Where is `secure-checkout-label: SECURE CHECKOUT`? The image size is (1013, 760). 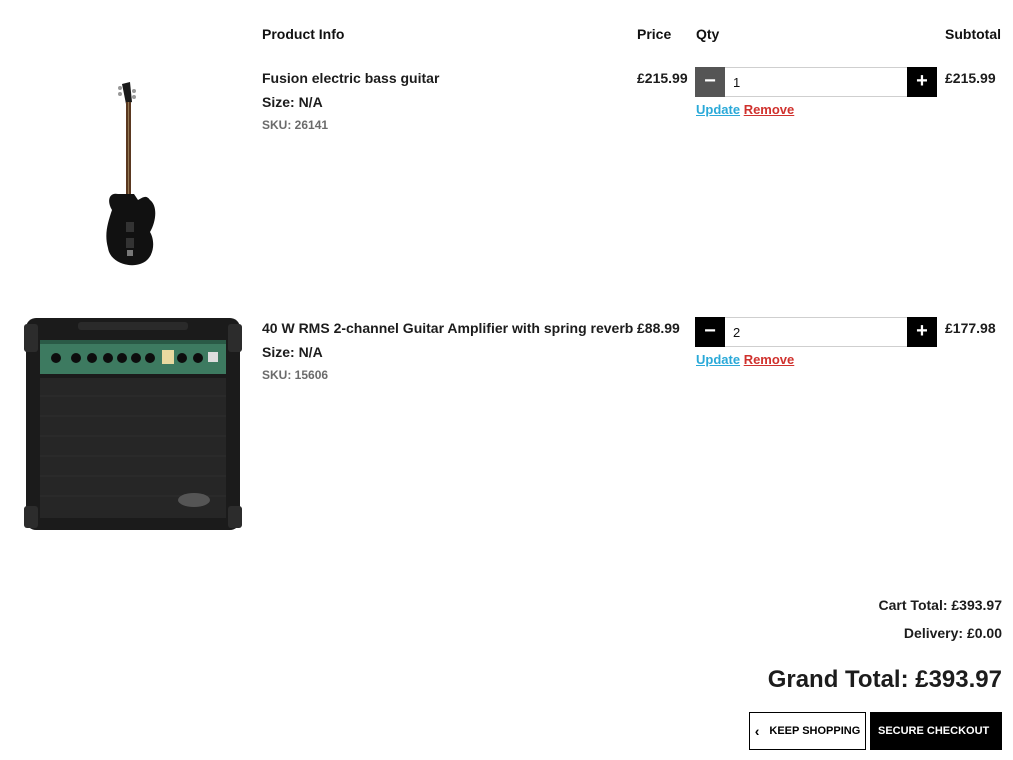 secure-checkout-label: SECURE CHECKOUT is located at coordinates (934, 731).